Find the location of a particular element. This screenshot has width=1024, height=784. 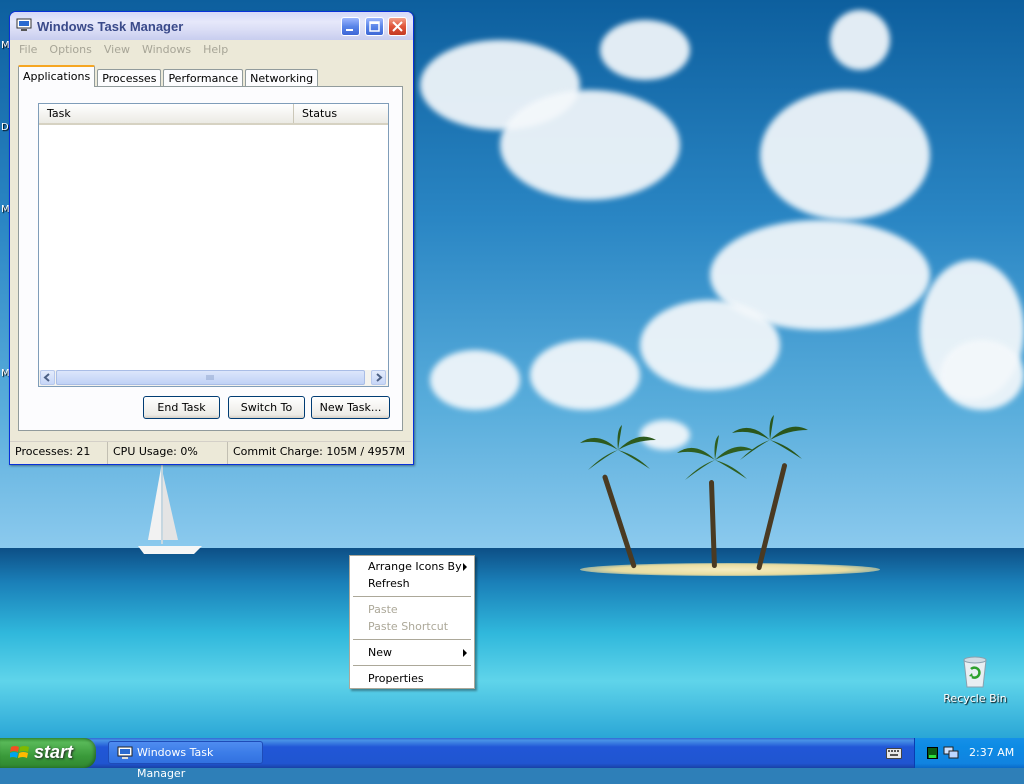

tab-networking: Networking is located at coordinates (282, 78).